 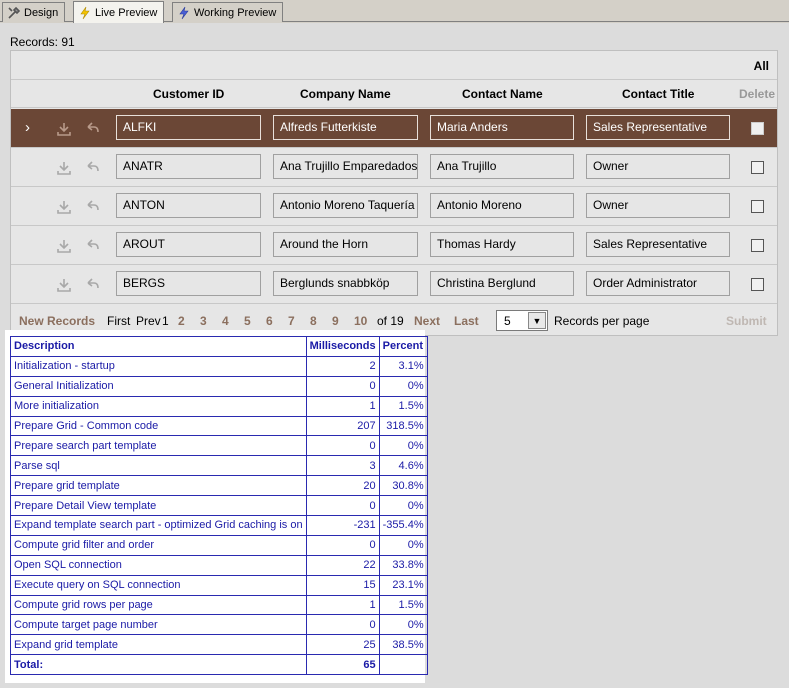 I want to click on timing-header-row: Description Milliseconds Percent, so click(x=219, y=346).